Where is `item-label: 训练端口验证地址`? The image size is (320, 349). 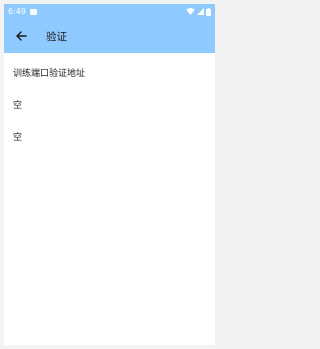 item-label: 训练端口验证地址 is located at coordinates (49, 73).